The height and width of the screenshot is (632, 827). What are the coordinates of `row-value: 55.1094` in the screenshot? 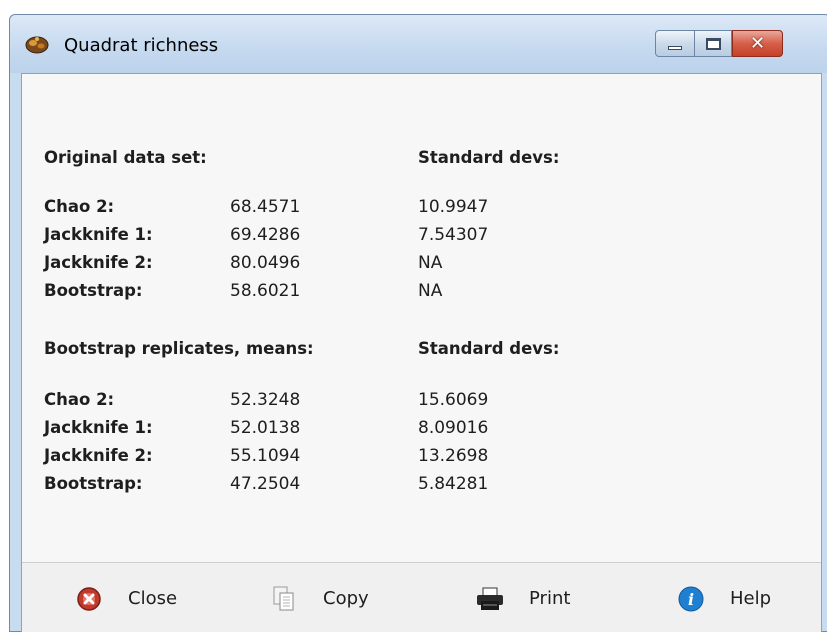 It's located at (265, 456).